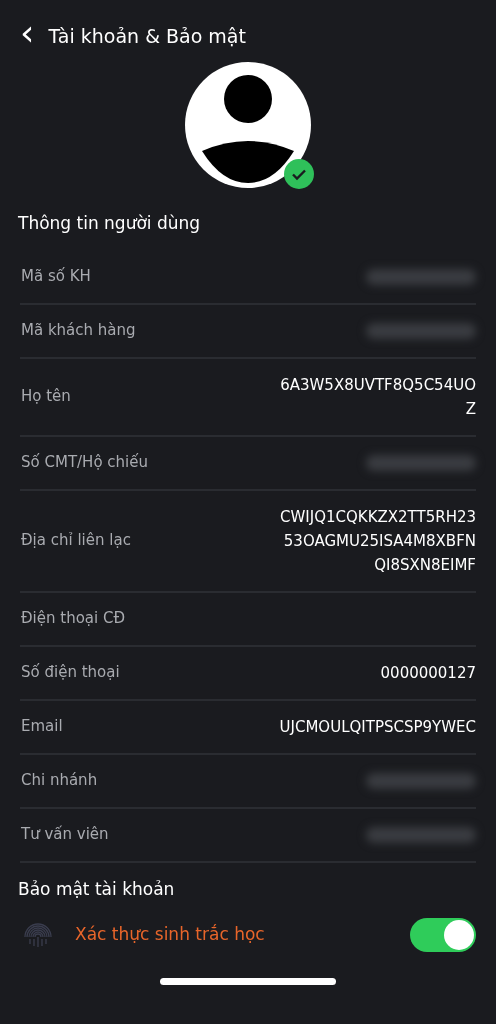 The width and height of the screenshot is (496, 1024). Describe the element at coordinates (56, 277) in the screenshot. I see `field-label: Mã số KH` at that location.